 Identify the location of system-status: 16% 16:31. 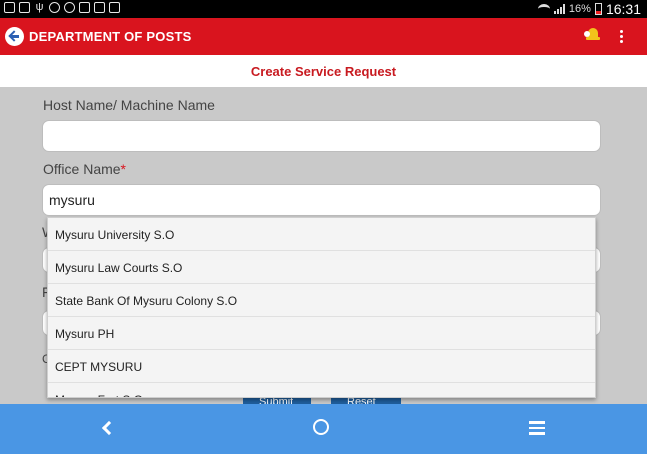
(589, 9).